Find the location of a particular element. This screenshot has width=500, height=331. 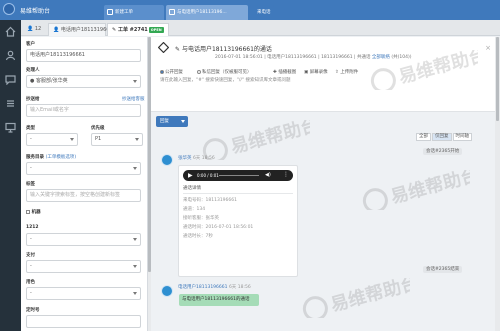

tab-customer: 👤 电话用户18113196661 is located at coordinates (82, 29).